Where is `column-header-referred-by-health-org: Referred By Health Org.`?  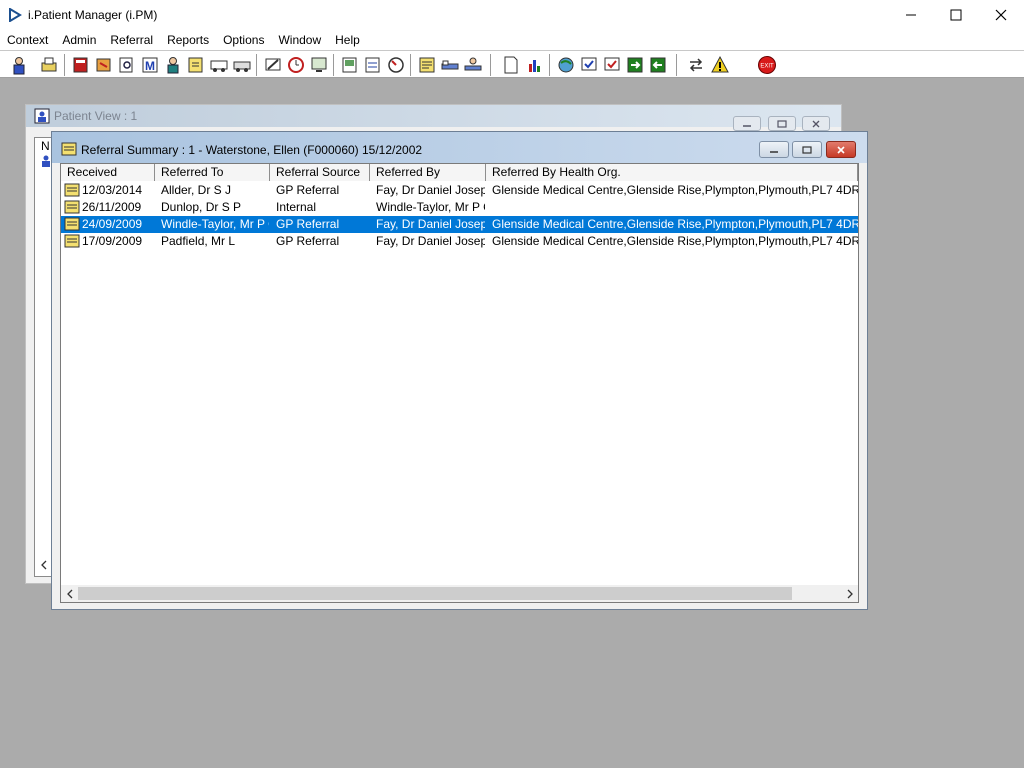 column-header-referred-by-health-org: Referred By Health Org. is located at coordinates (672, 172).